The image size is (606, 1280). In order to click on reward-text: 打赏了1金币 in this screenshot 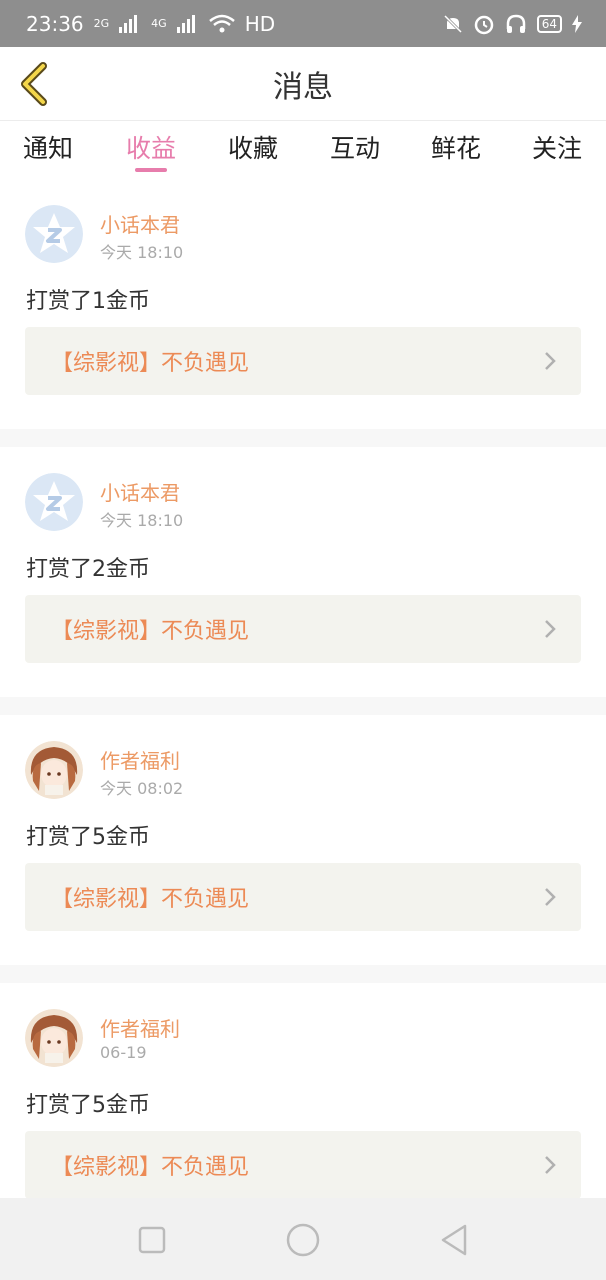, I will do `click(88, 301)`.